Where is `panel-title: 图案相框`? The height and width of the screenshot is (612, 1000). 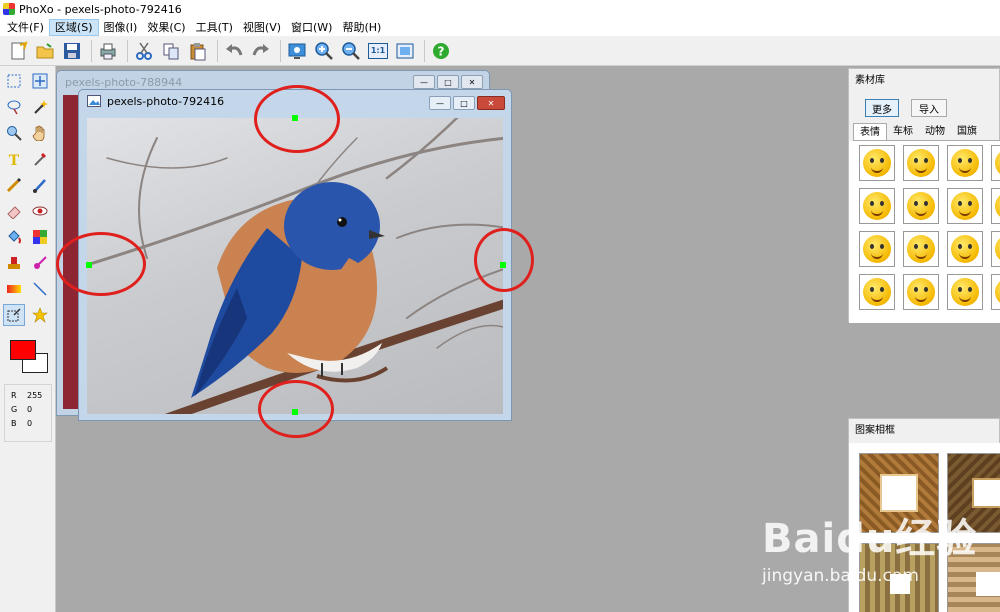
panel-title: 图案相框 is located at coordinates (875, 430).